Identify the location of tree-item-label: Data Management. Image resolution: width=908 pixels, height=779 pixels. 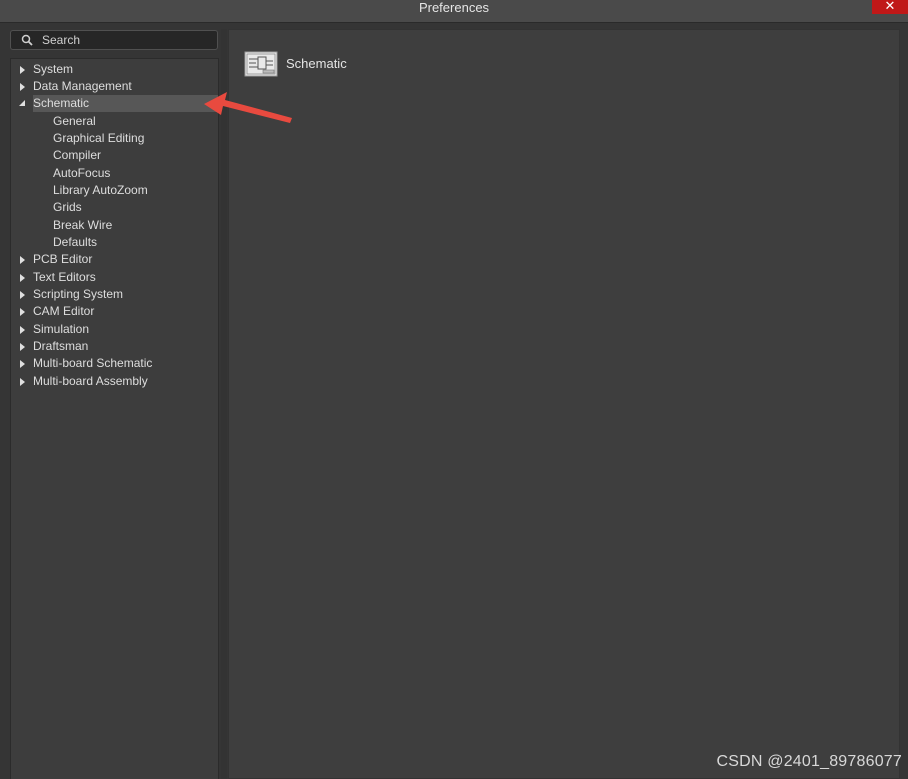
(82, 86).